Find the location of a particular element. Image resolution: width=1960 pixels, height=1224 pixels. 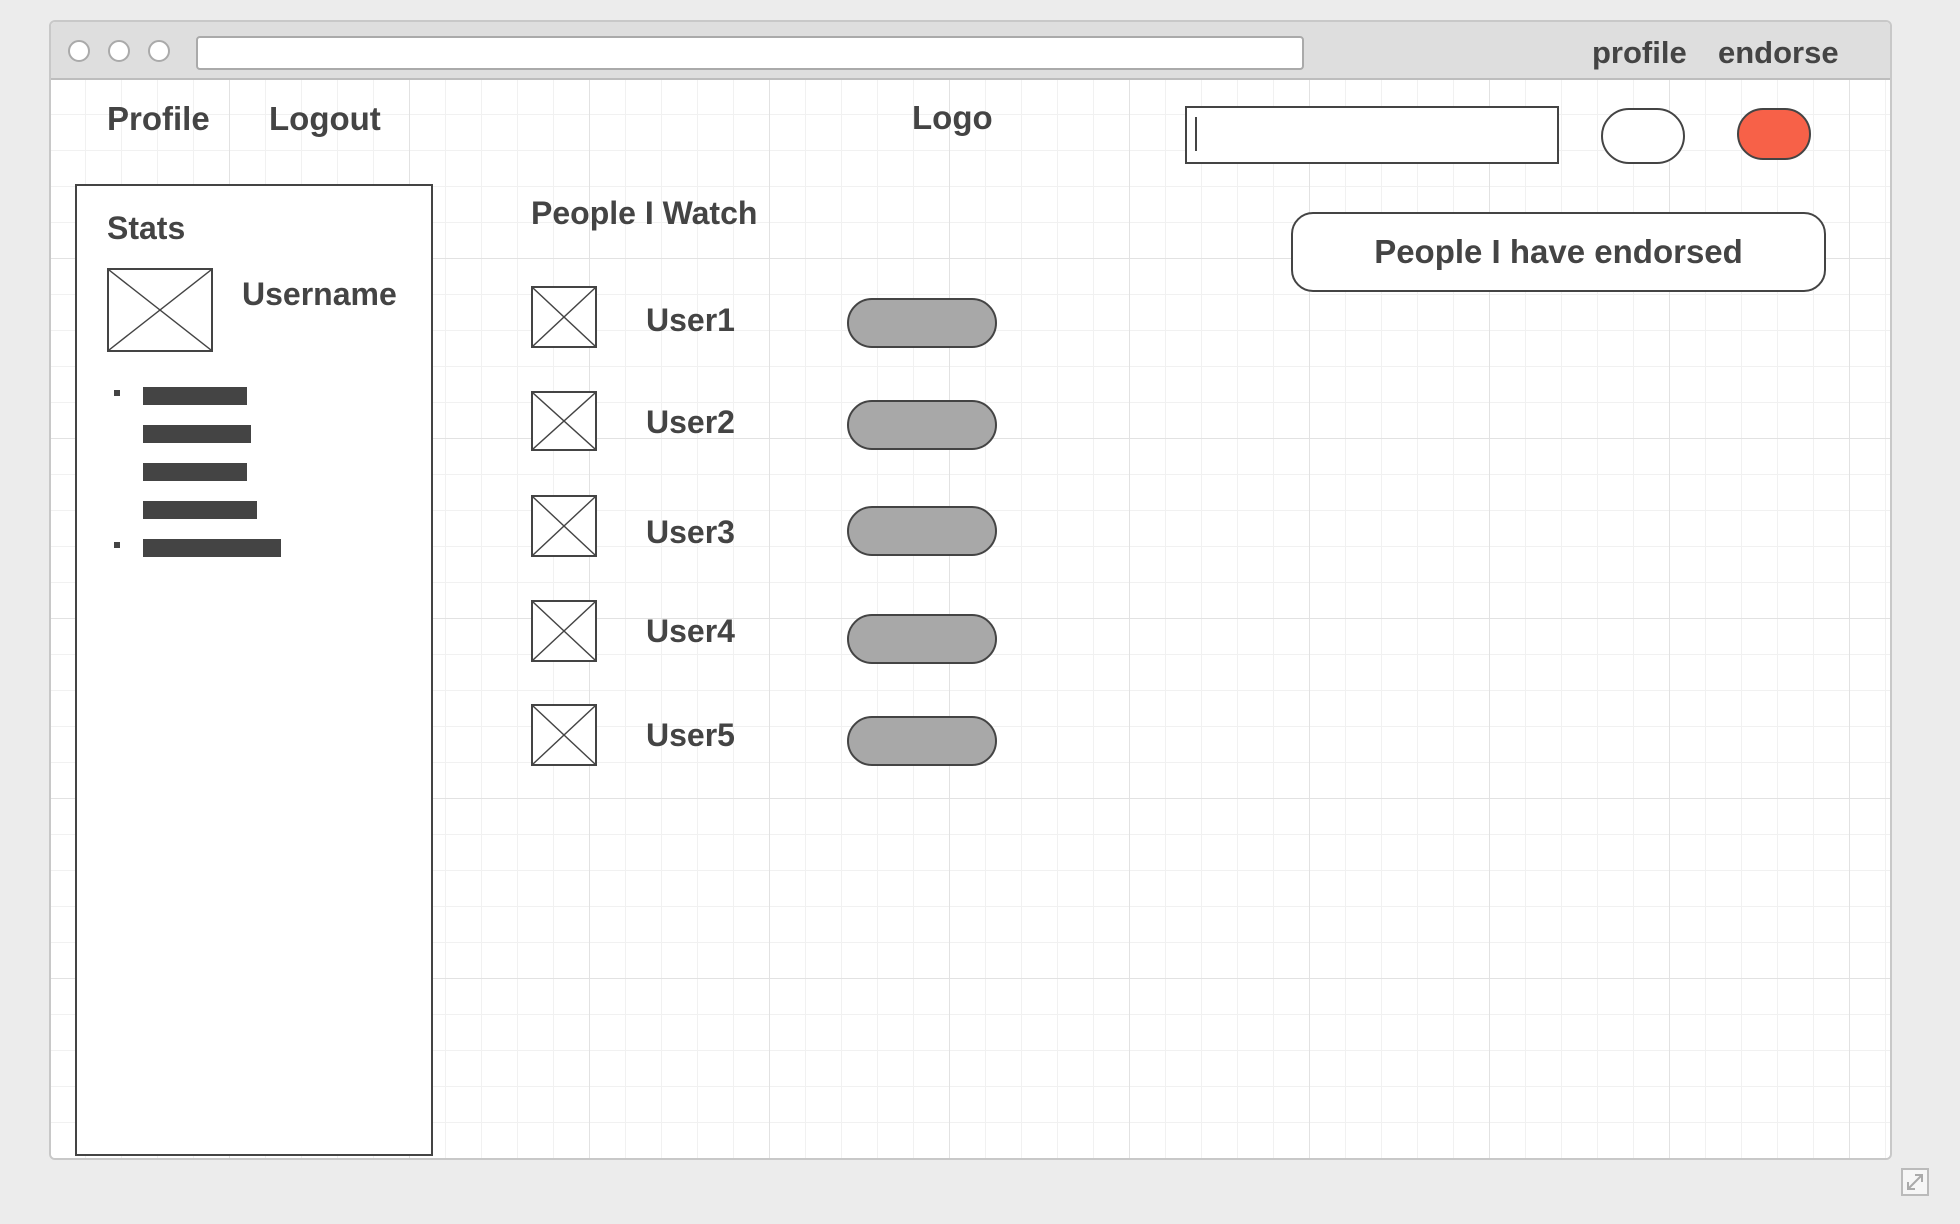

user-name: User1 is located at coordinates (690, 320).